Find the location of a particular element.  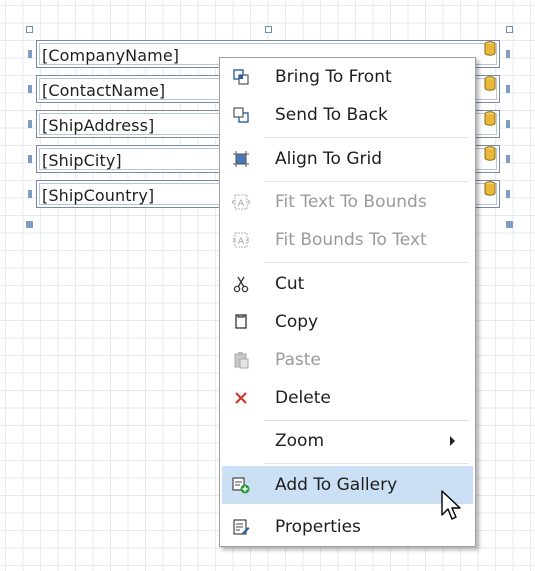

delete-icon is located at coordinates (241, 398).